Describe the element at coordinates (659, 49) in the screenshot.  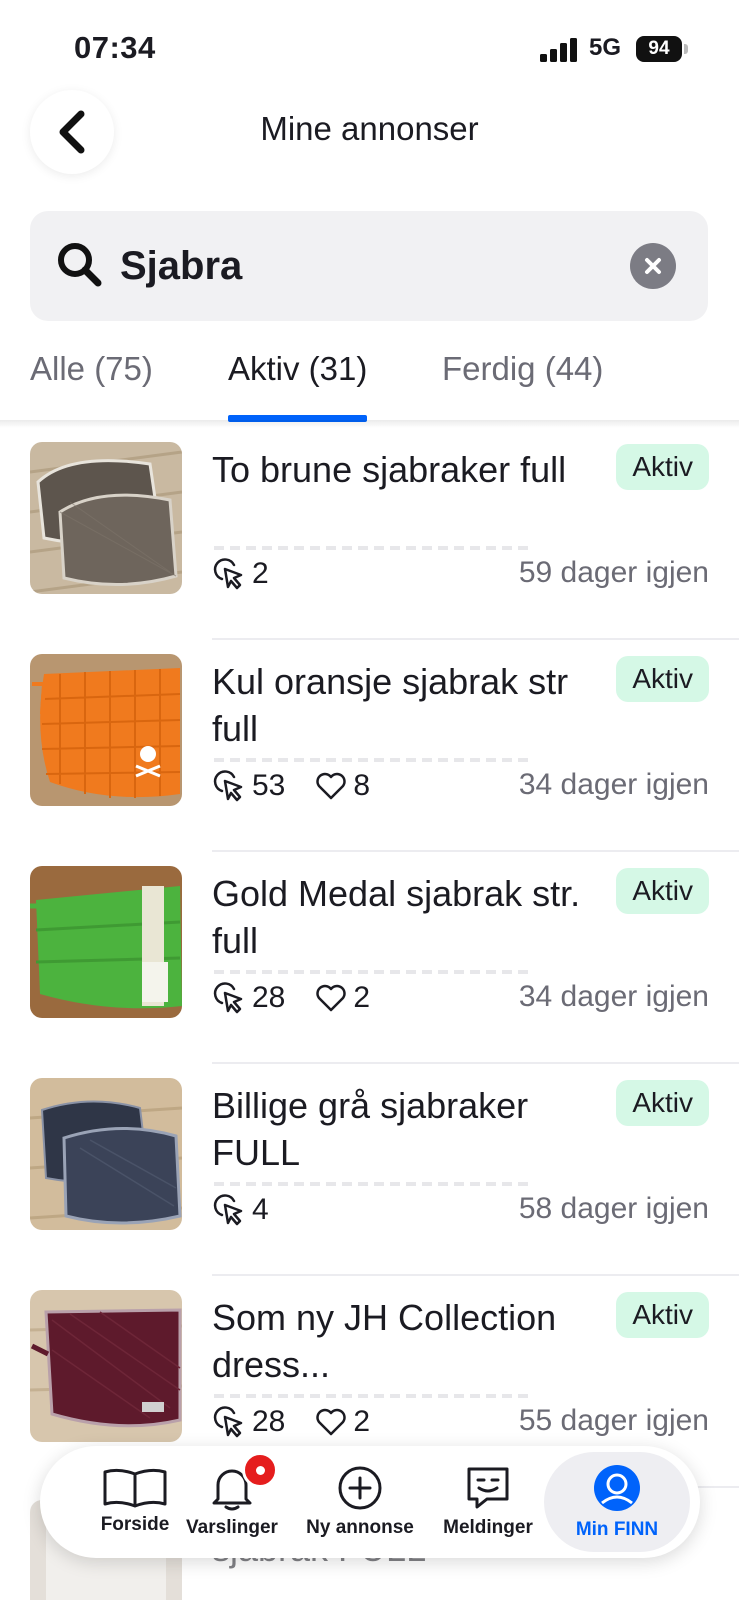
I see `battery-icon: 94` at that location.